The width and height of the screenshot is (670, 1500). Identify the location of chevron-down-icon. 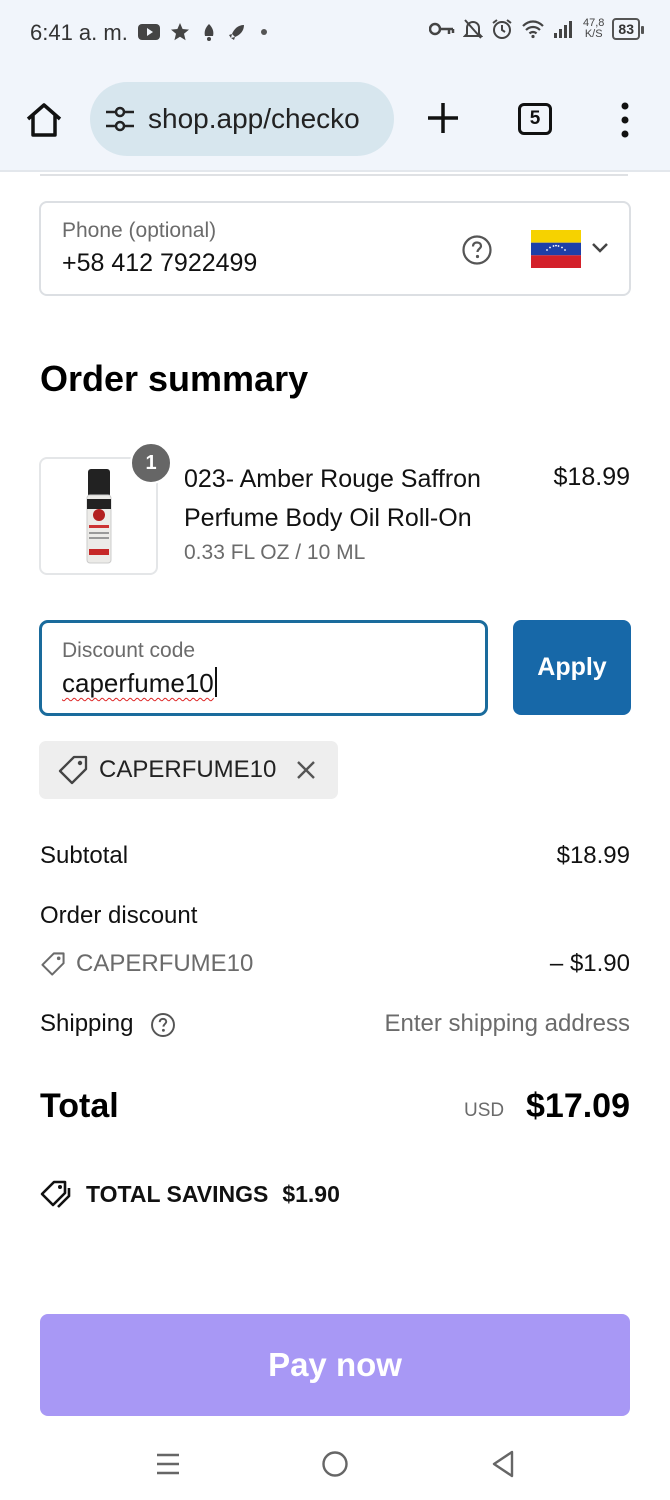
(600, 248).